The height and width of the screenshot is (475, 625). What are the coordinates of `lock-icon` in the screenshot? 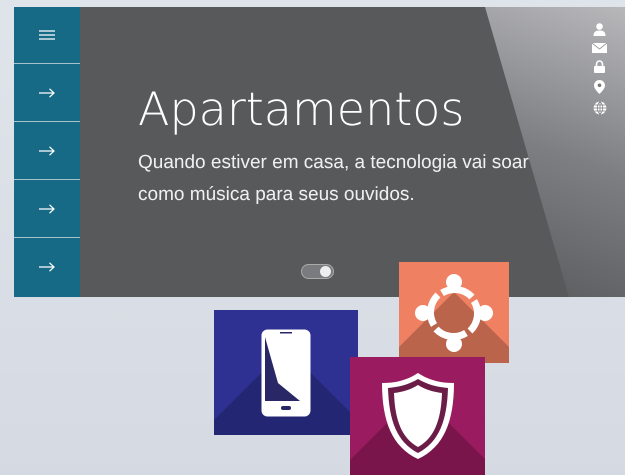 It's located at (599, 66).